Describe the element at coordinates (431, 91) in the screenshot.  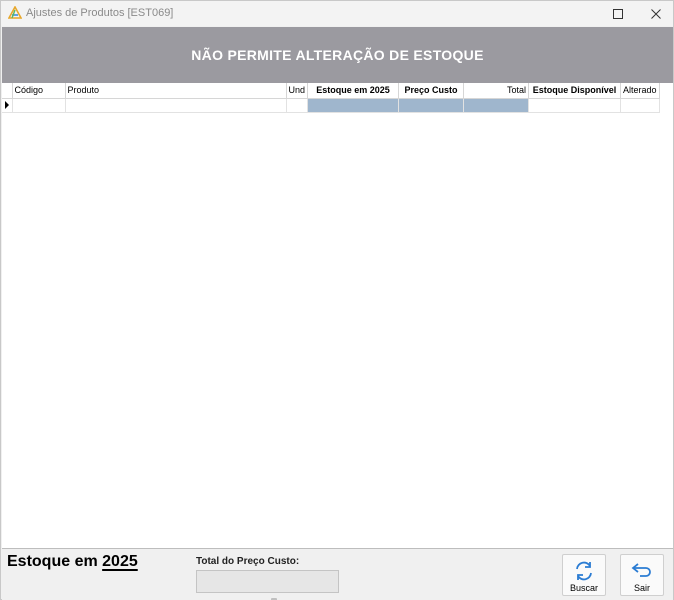
I see `column-header-preco-custo: Preço Custo` at that location.